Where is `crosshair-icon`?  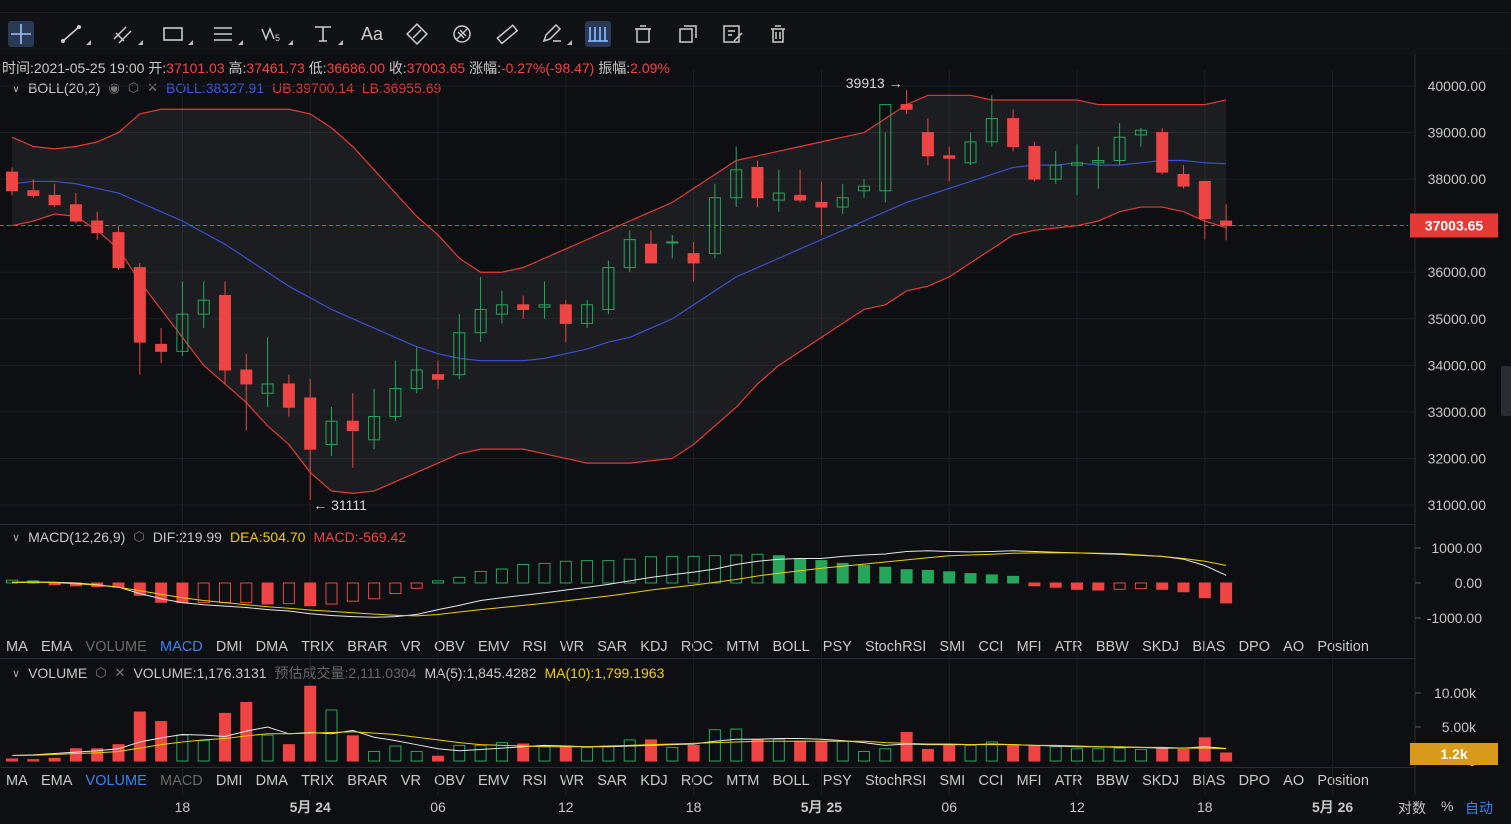 crosshair-icon is located at coordinates (21, 34).